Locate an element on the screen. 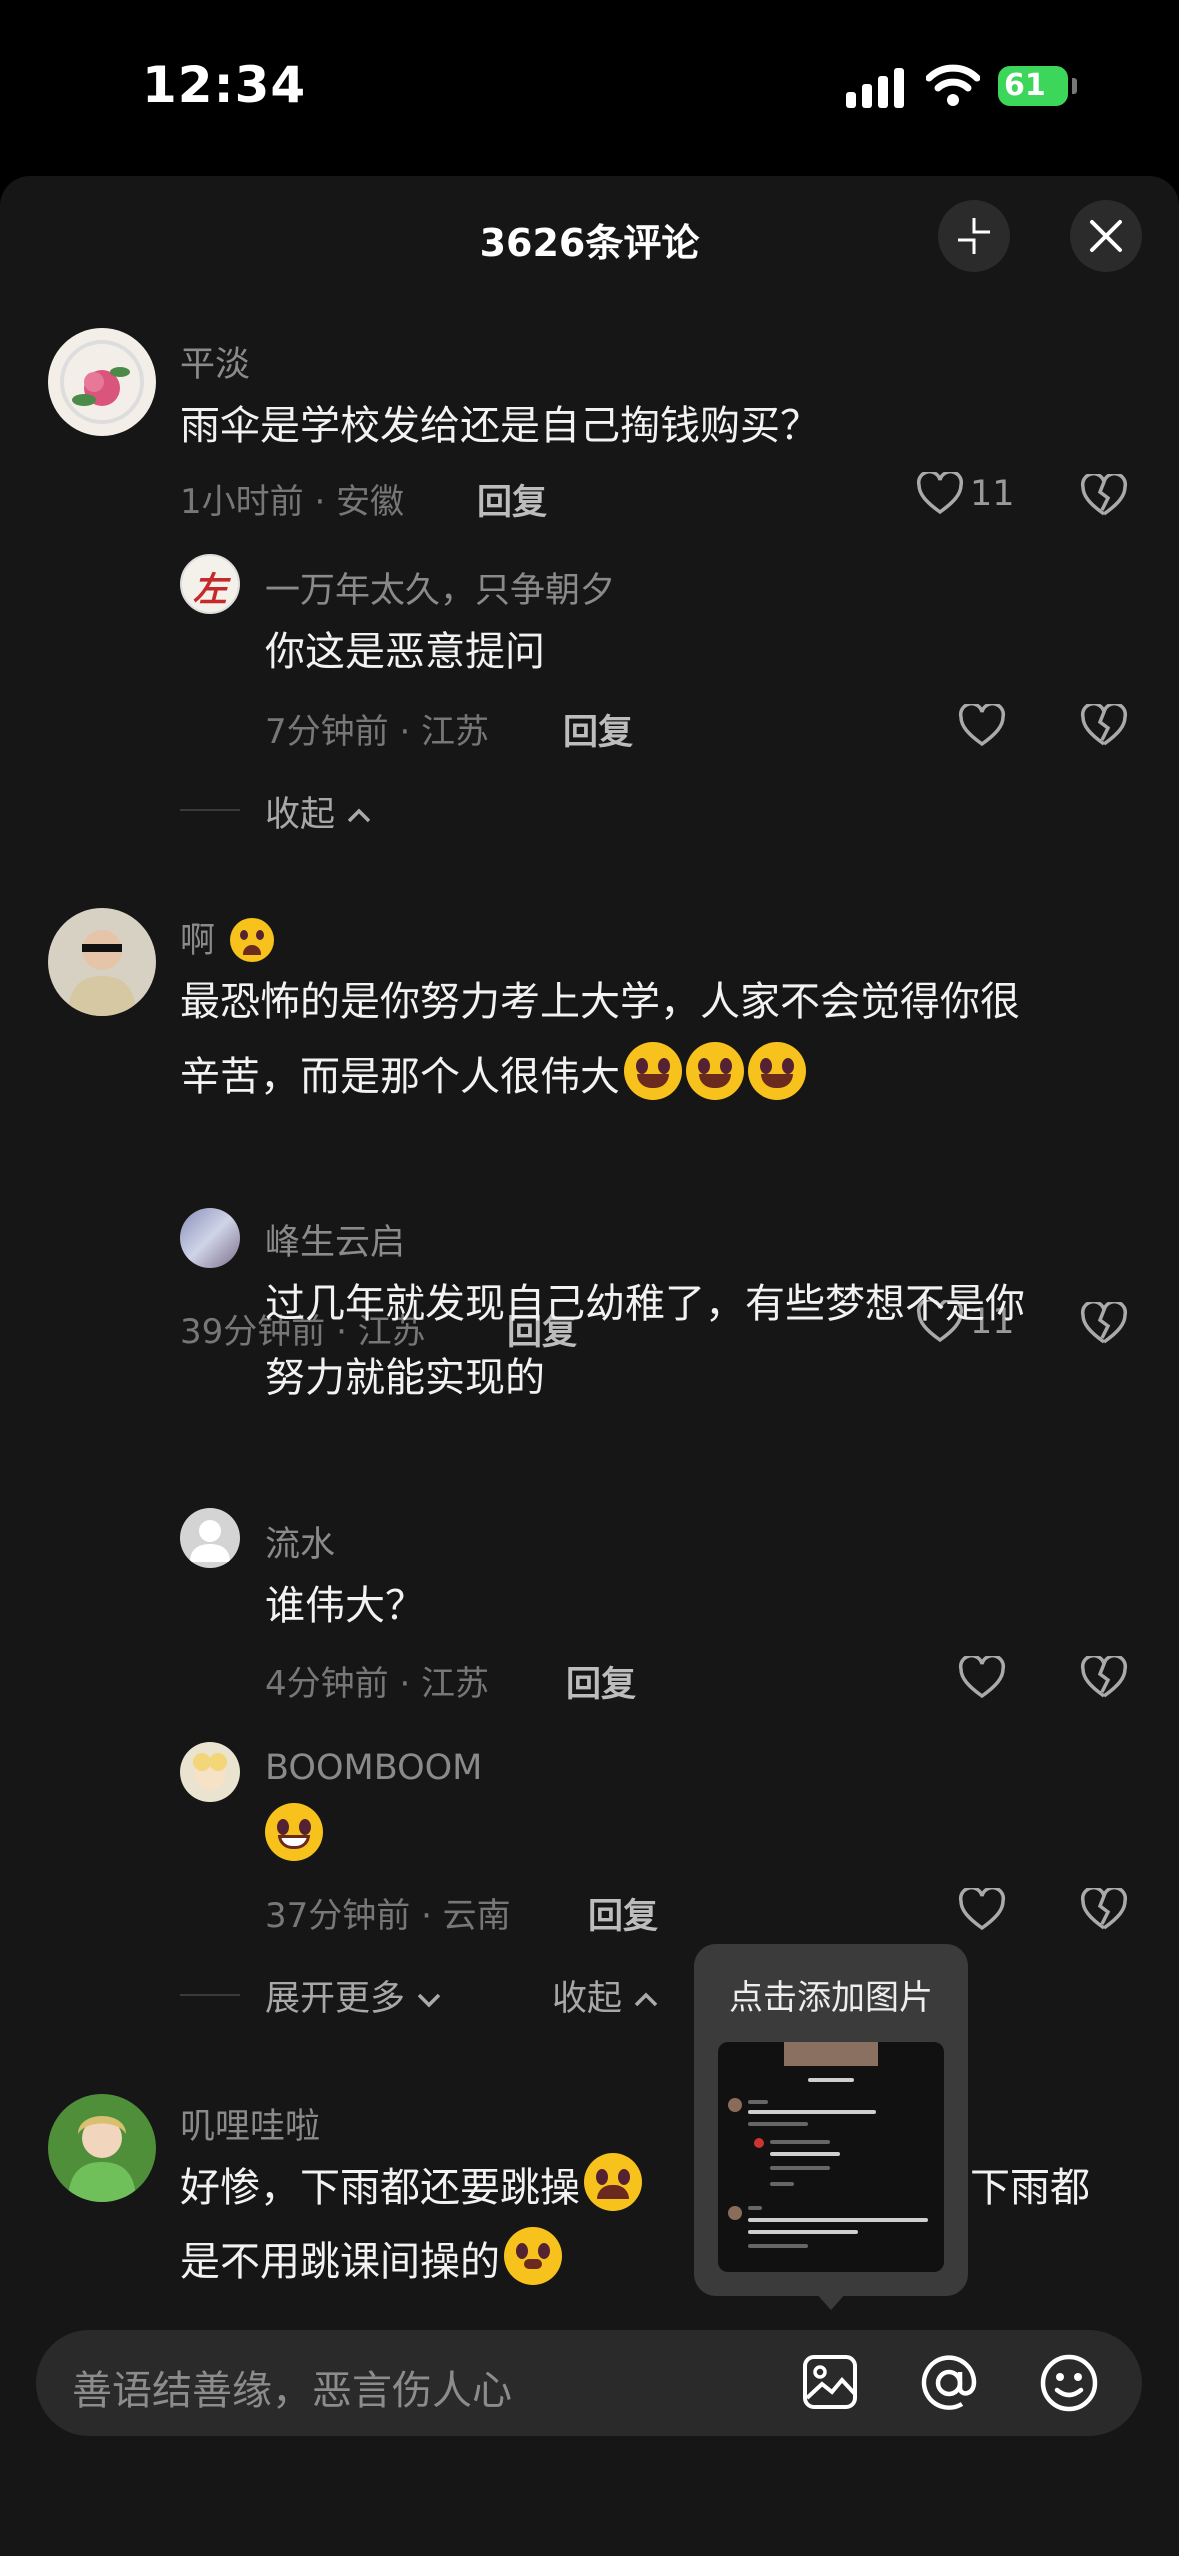 The height and width of the screenshot is (2556, 1179). popup-title: 点击添加图片 is located at coordinates (831, 1998).